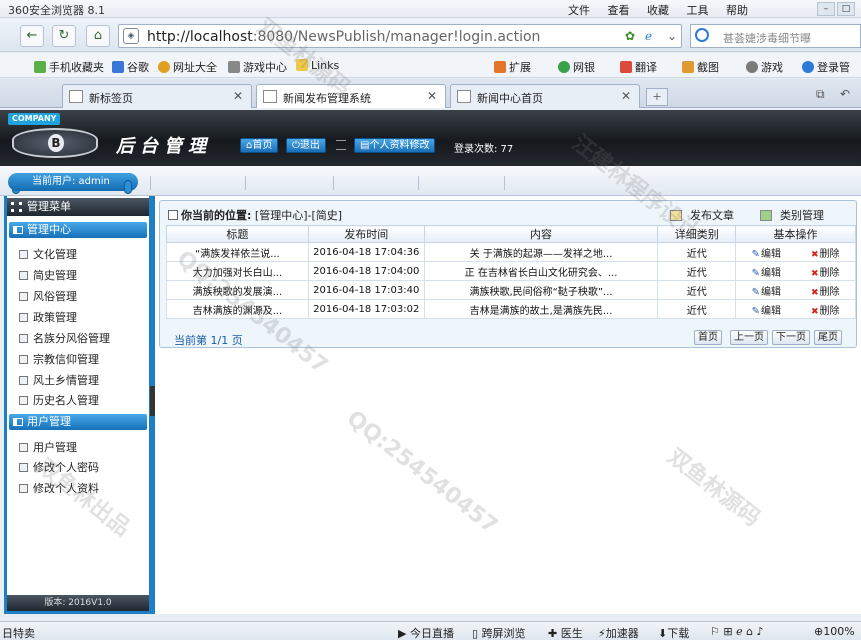 The height and width of the screenshot is (640, 861). I want to click on cell-category: 近代, so click(697, 271).